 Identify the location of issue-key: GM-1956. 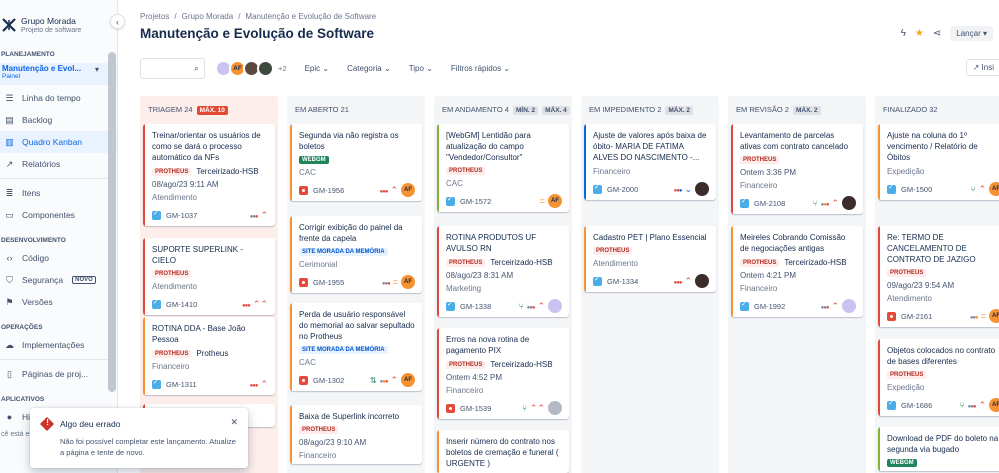
(328, 190).